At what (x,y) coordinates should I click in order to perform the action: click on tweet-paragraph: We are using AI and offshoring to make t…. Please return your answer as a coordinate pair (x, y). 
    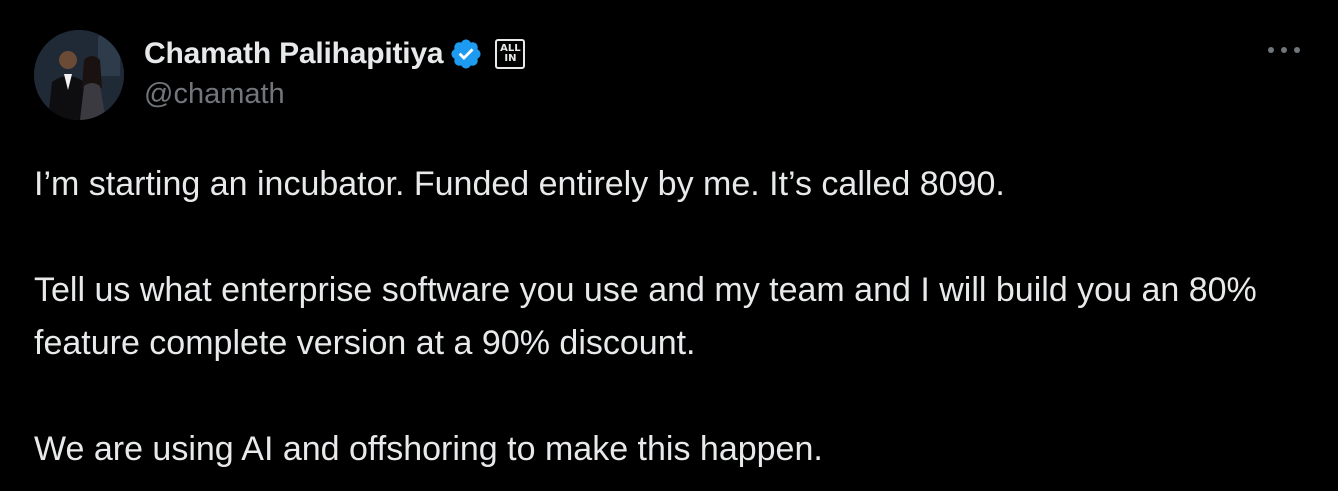
    Looking at the image, I should click on (428, 449).